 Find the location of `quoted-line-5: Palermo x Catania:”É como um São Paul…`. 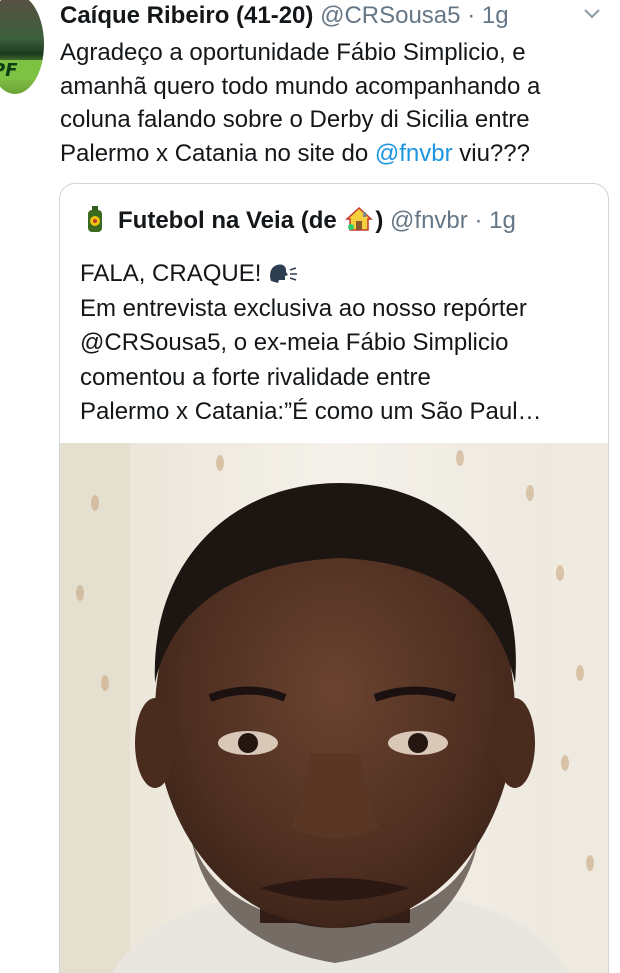

quoted-line-5: Palermo x Catania:”É como um São Paul… is located at coordinates (311, 411).